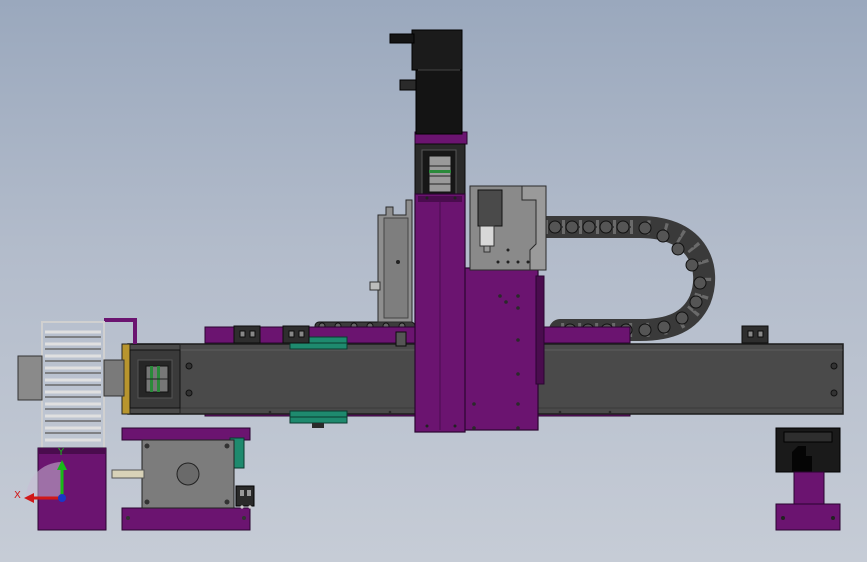  What do you see at coordinates (441, 282) in the screenshot?
I see `z-axis-column` at bounding box center [441, 282].